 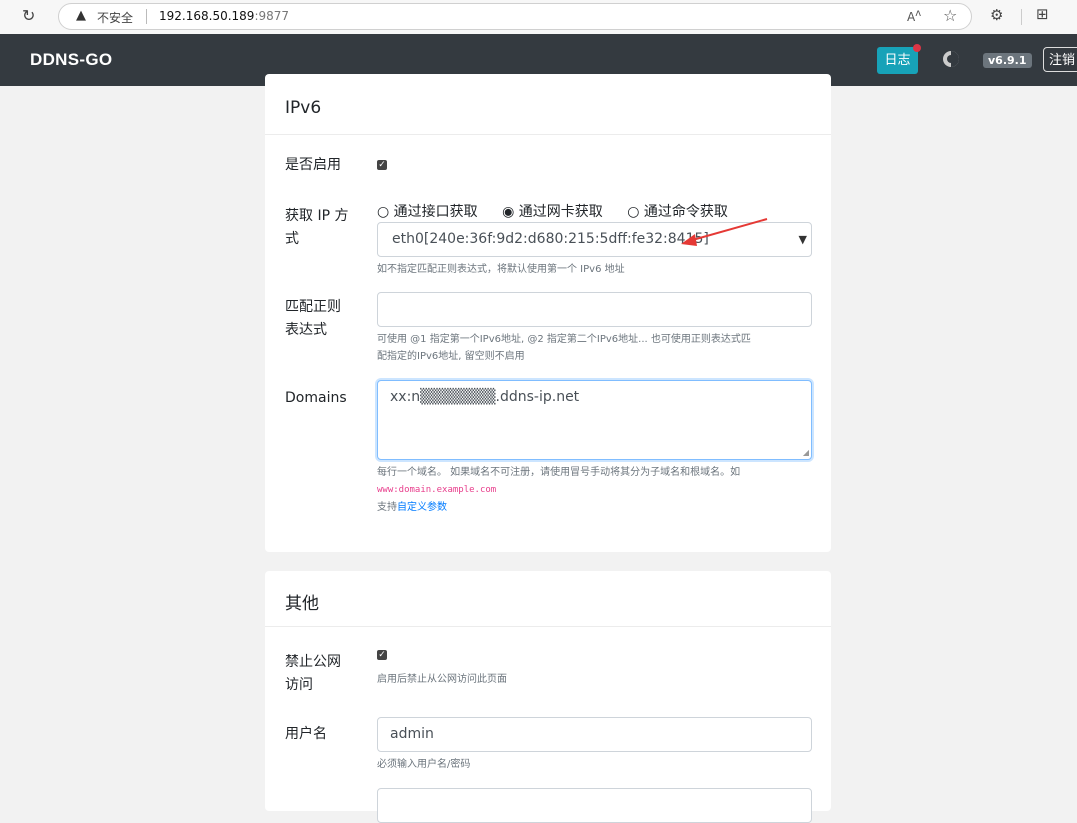 What do you see at coordinates (442, 679) in the screenshot?
I see `block-public-help-text: 启用后禁止从公网访问此页面` at bounding box center [442, 679].